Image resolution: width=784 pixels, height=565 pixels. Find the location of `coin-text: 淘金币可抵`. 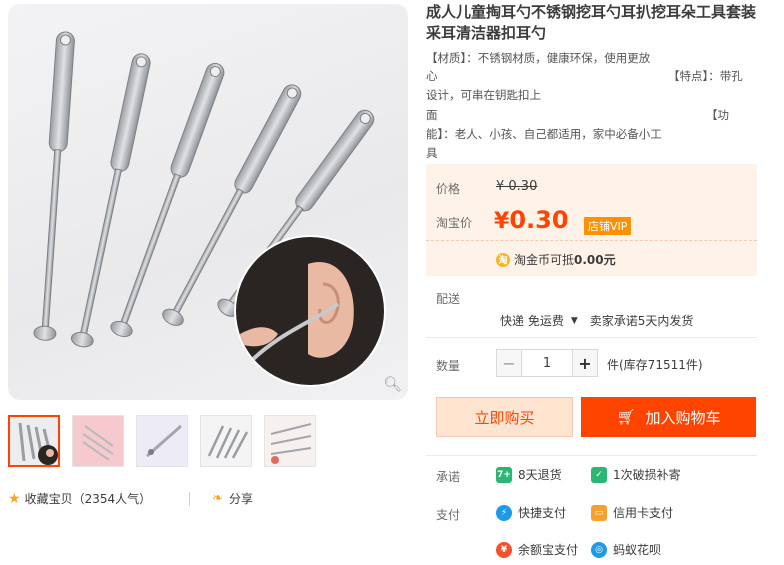

coin-text: 淘金币可抵 is located at coordinates (544, 260).